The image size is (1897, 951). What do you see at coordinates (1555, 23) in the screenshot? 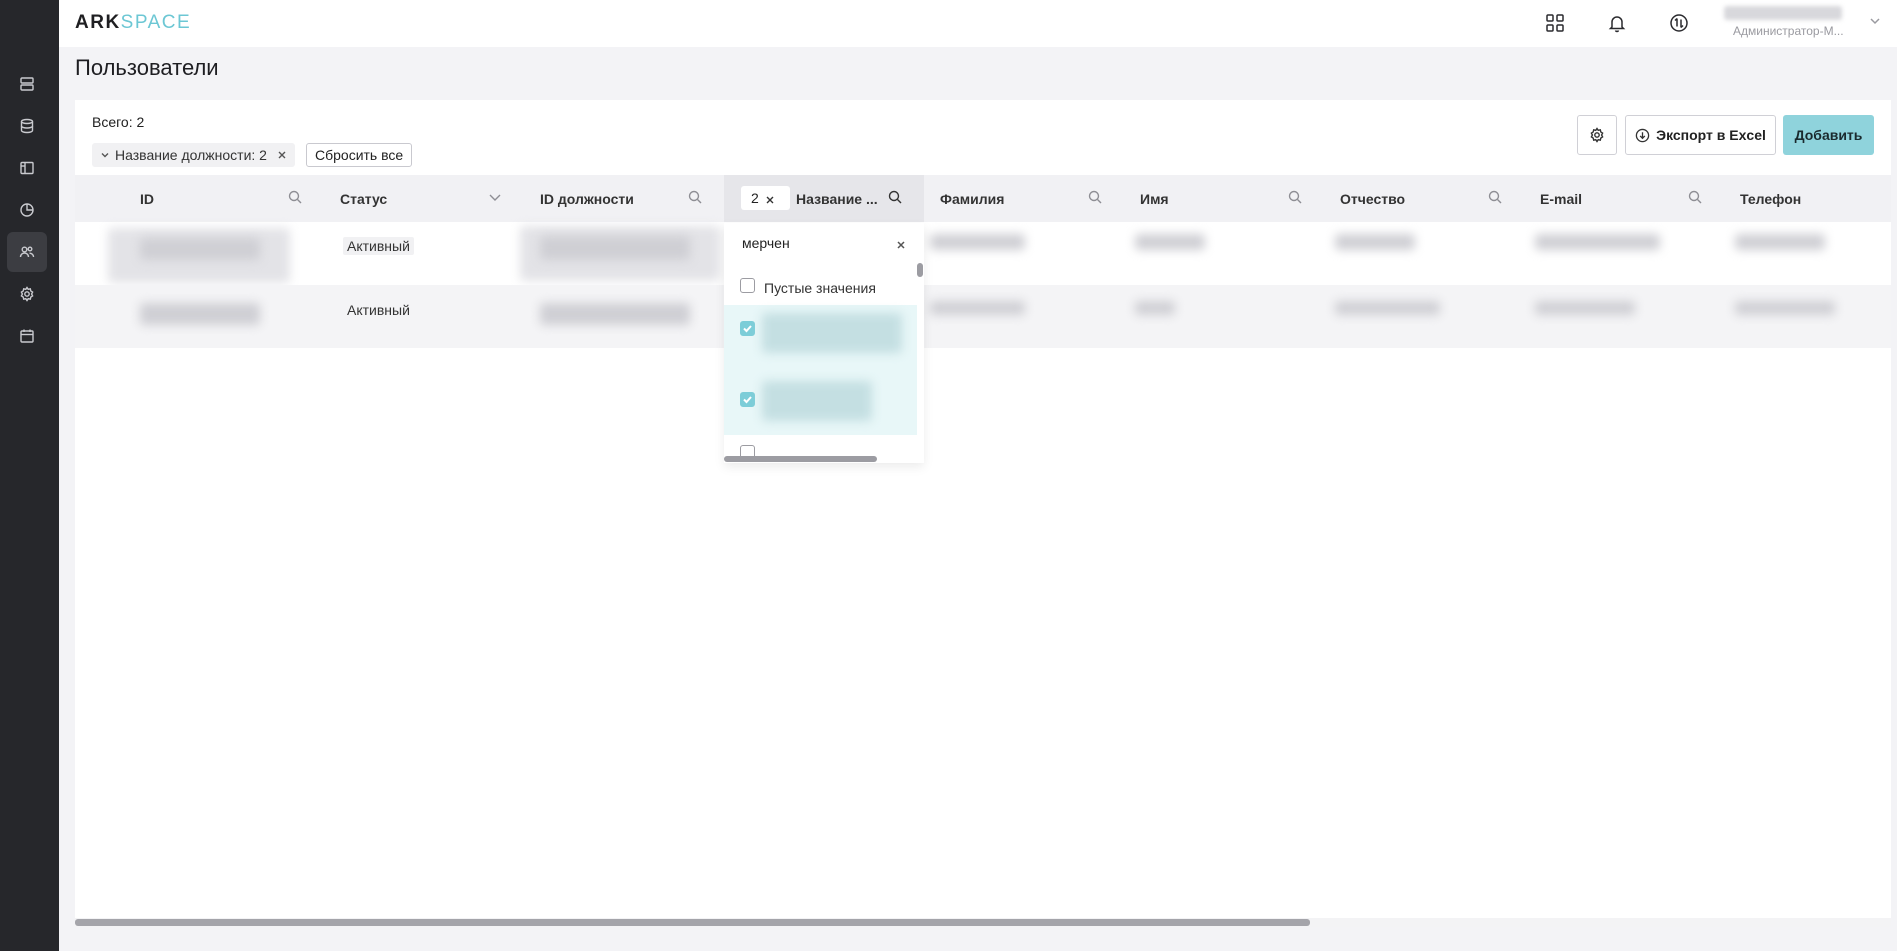
I see `apps-grid-icon` at bounding box center [1555, 23].